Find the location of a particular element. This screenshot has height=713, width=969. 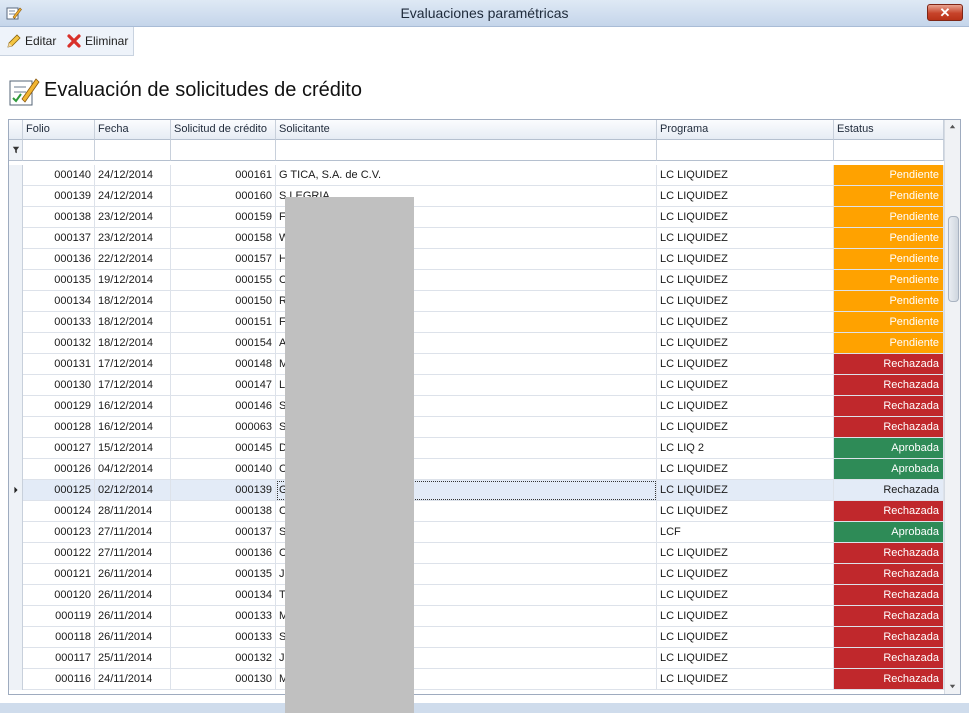

scroll-up-icon is located at coordinates (952, 126).